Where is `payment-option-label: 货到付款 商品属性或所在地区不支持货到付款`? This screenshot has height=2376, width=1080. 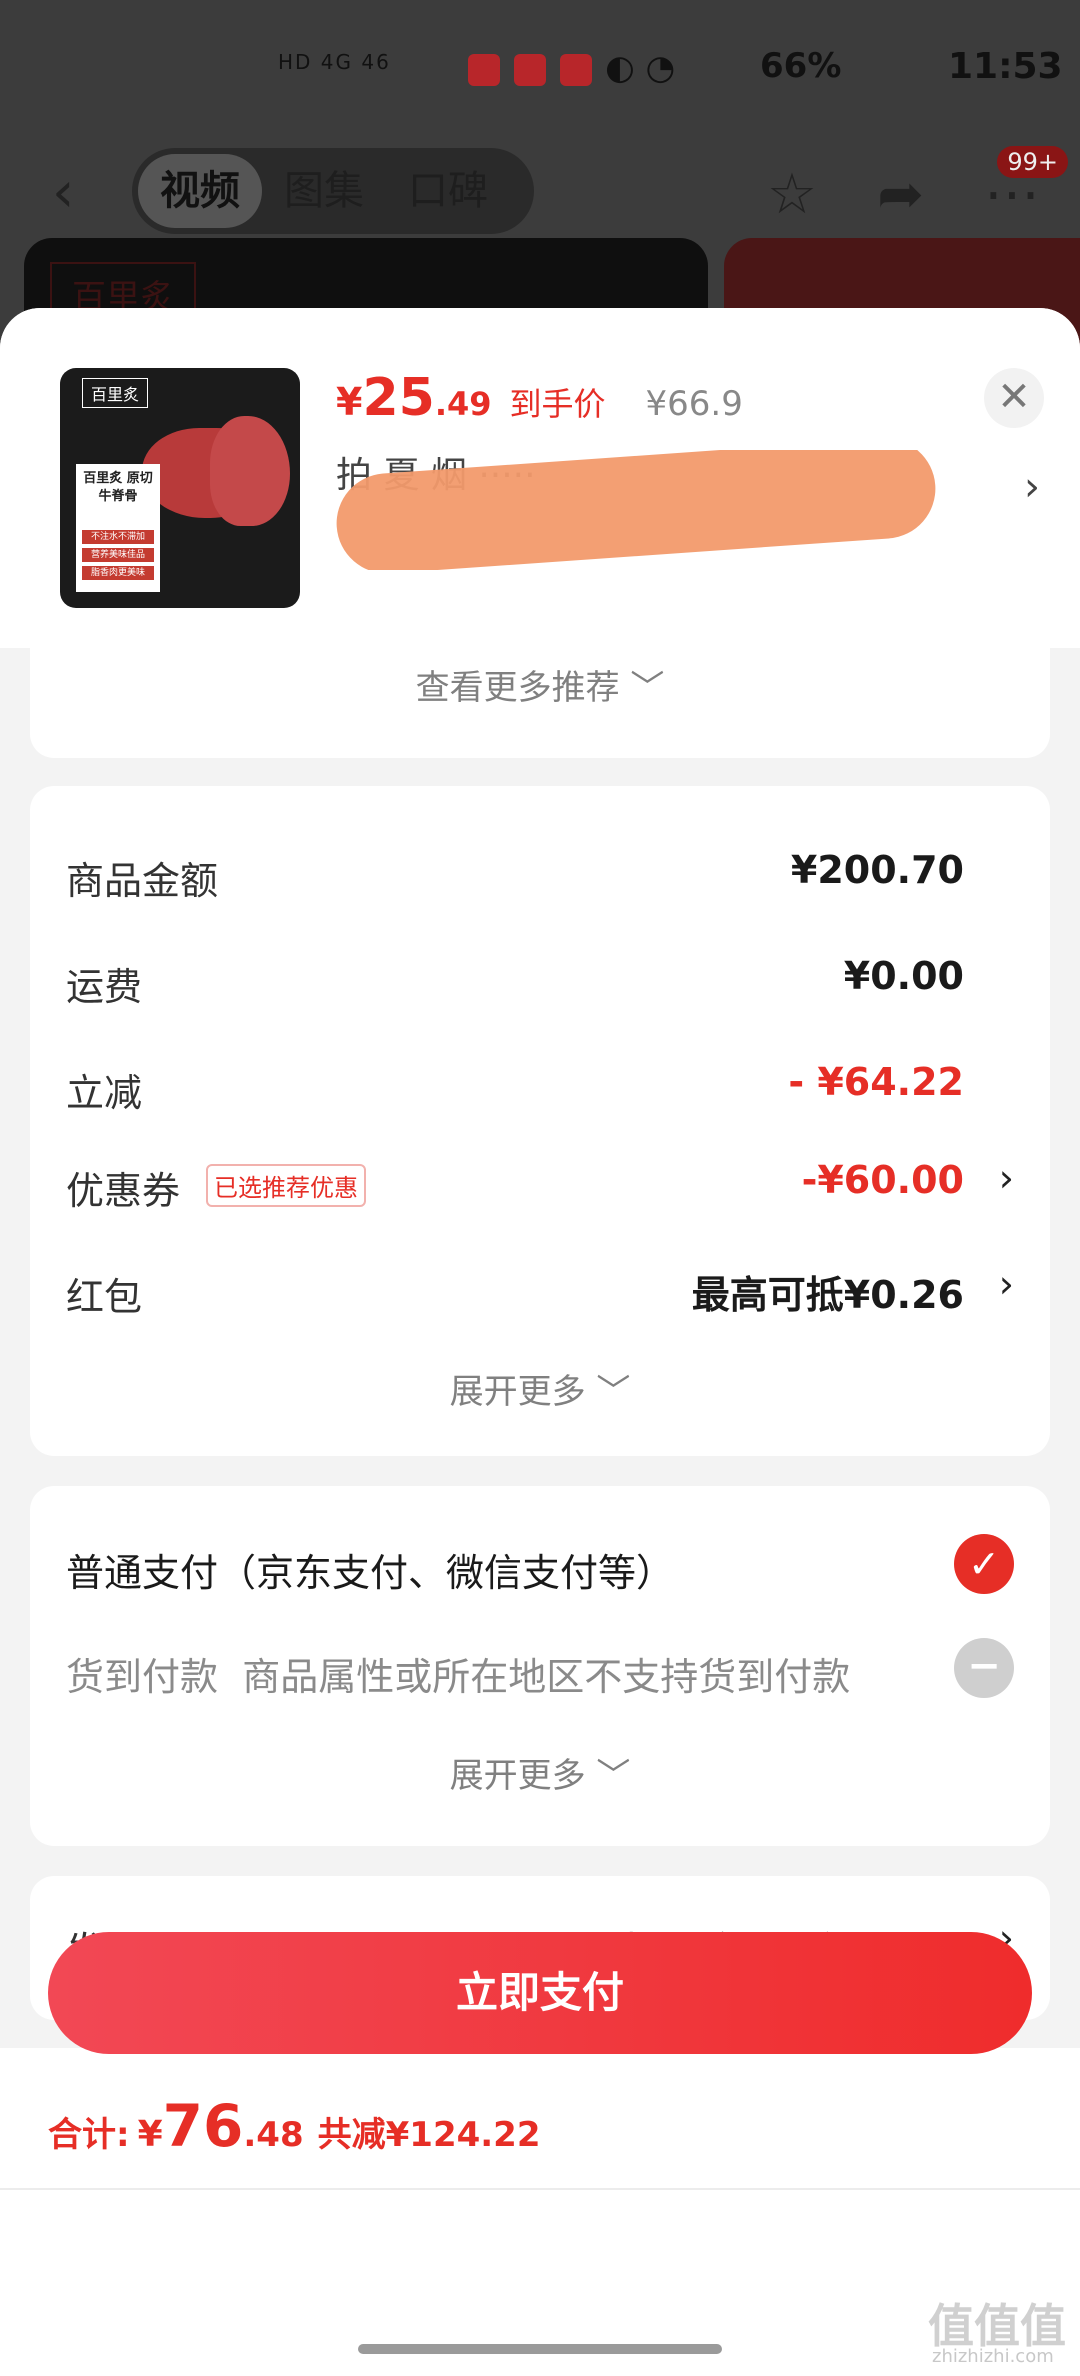 payment-option-label: 货到付款 商品属性或所在地区不支持货到付款 is located at coordinates (458, 1673).